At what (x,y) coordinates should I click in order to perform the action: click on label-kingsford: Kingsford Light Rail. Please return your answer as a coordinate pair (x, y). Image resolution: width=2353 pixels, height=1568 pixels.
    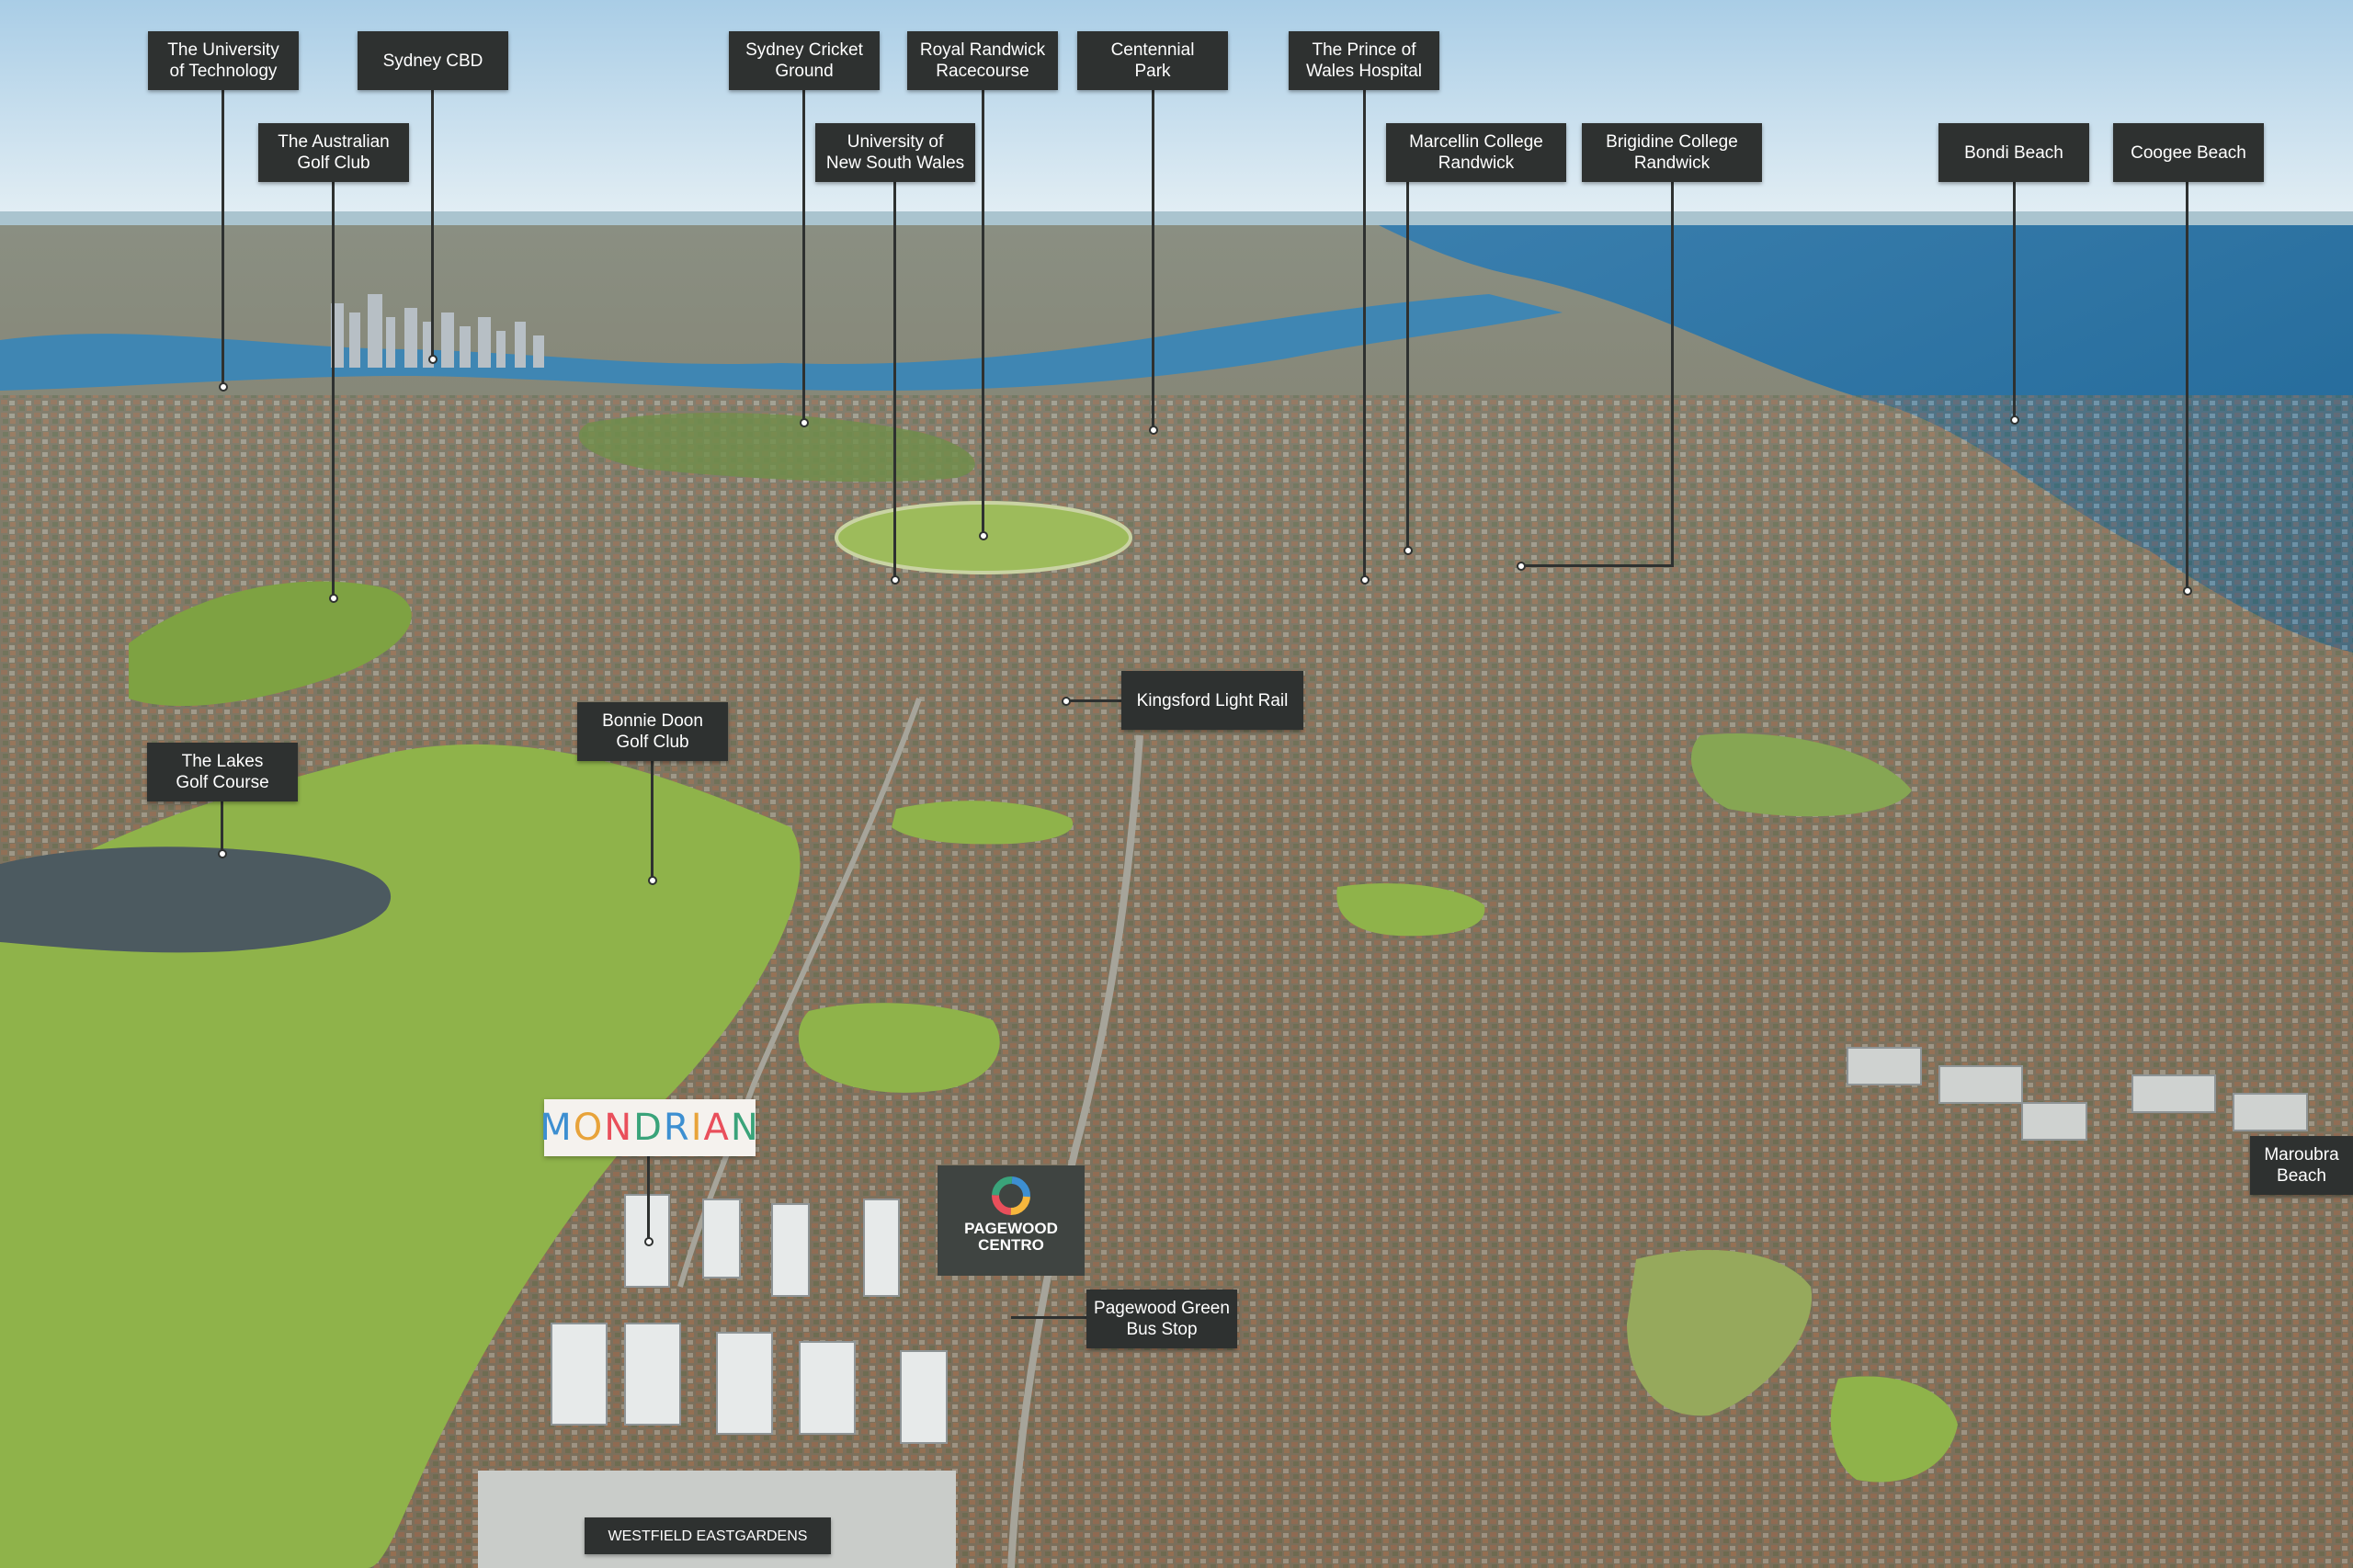
    Looking at the image, I should click on (1212, 700).